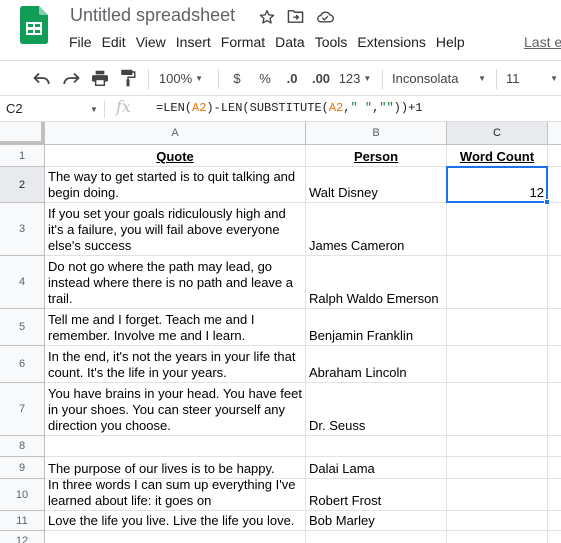 The image size is (561, 543). What do you see at coordinates (376, 327) in the screenshot?
I see `cell-b5: Benjamin Franklin` at bounding box center [376, 327].